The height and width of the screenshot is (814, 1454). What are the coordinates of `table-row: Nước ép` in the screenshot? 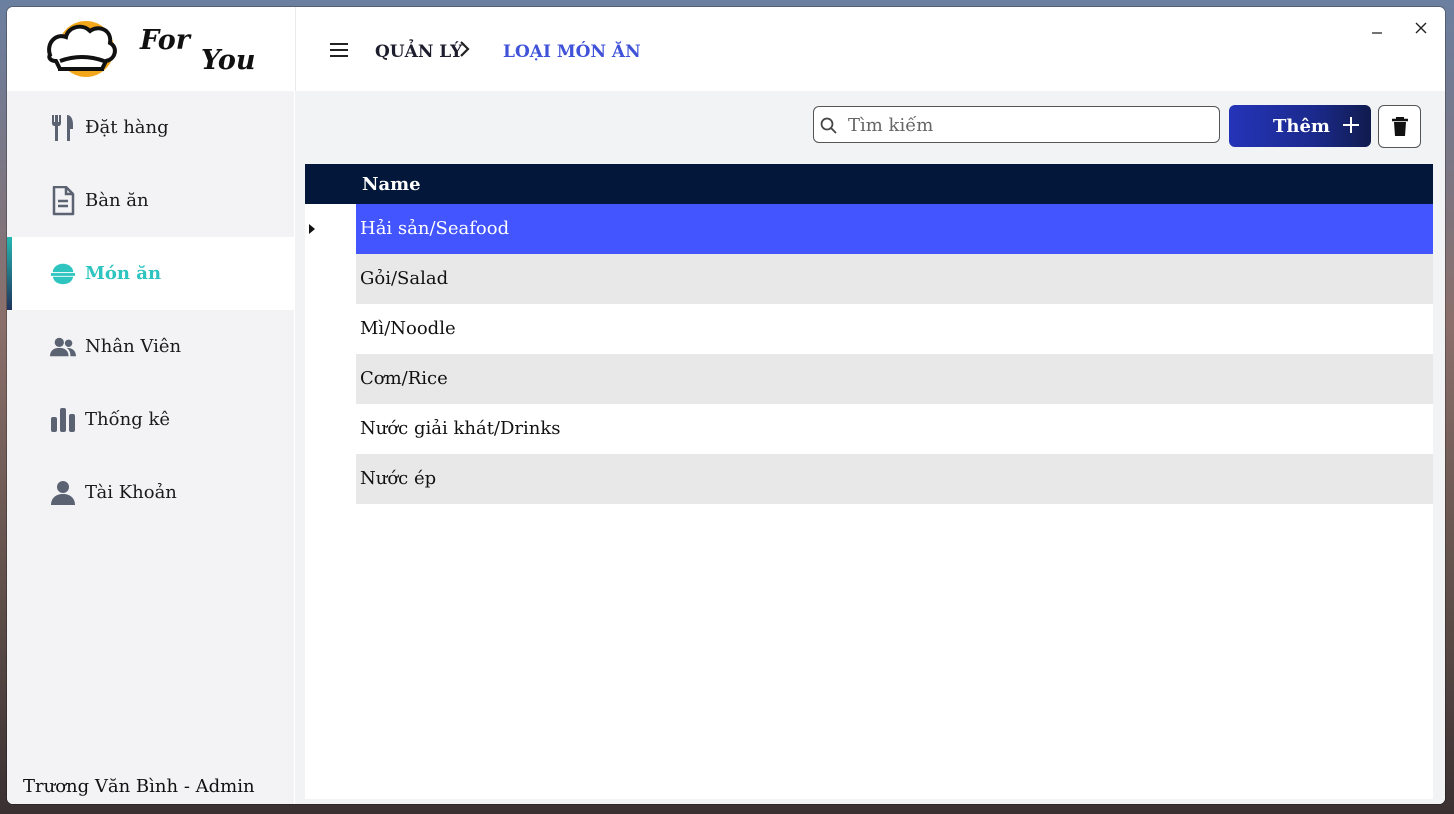 It's located at (894, 479).